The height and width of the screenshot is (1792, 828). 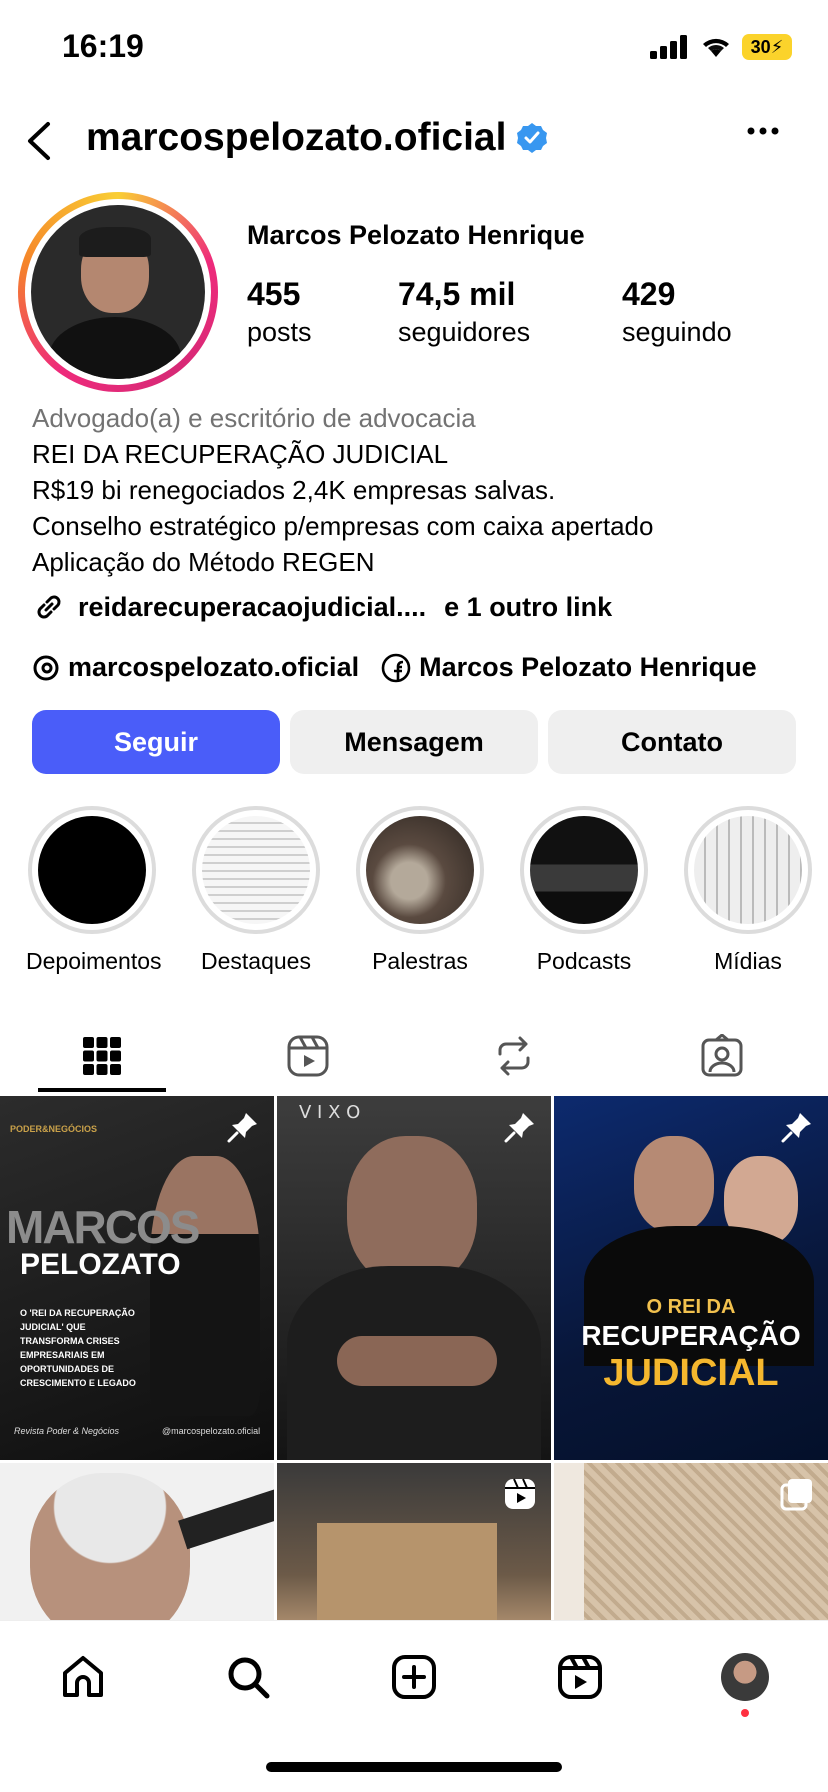 I want to click on threads-link: marcospelozato.oficial, so click(x=195, y=667).